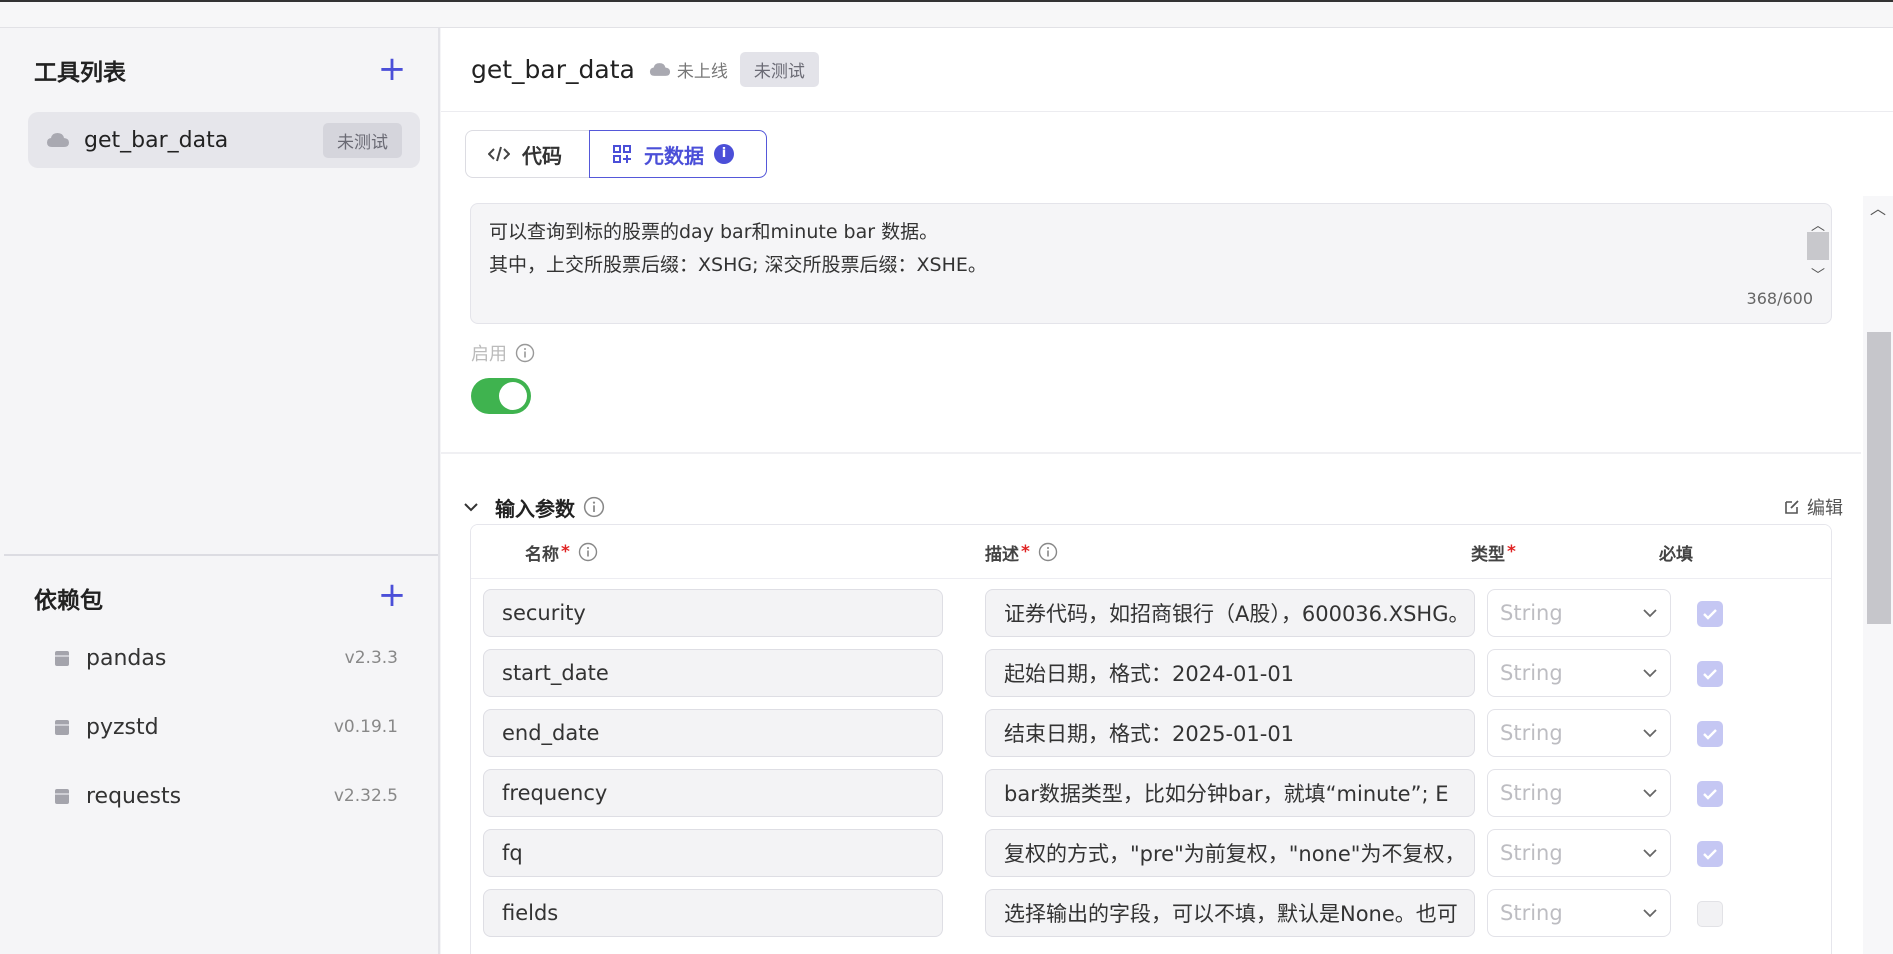  Describe the element at coordinates (126, 658) in the screenshot. I see `dependency-name: pandas` at that location.